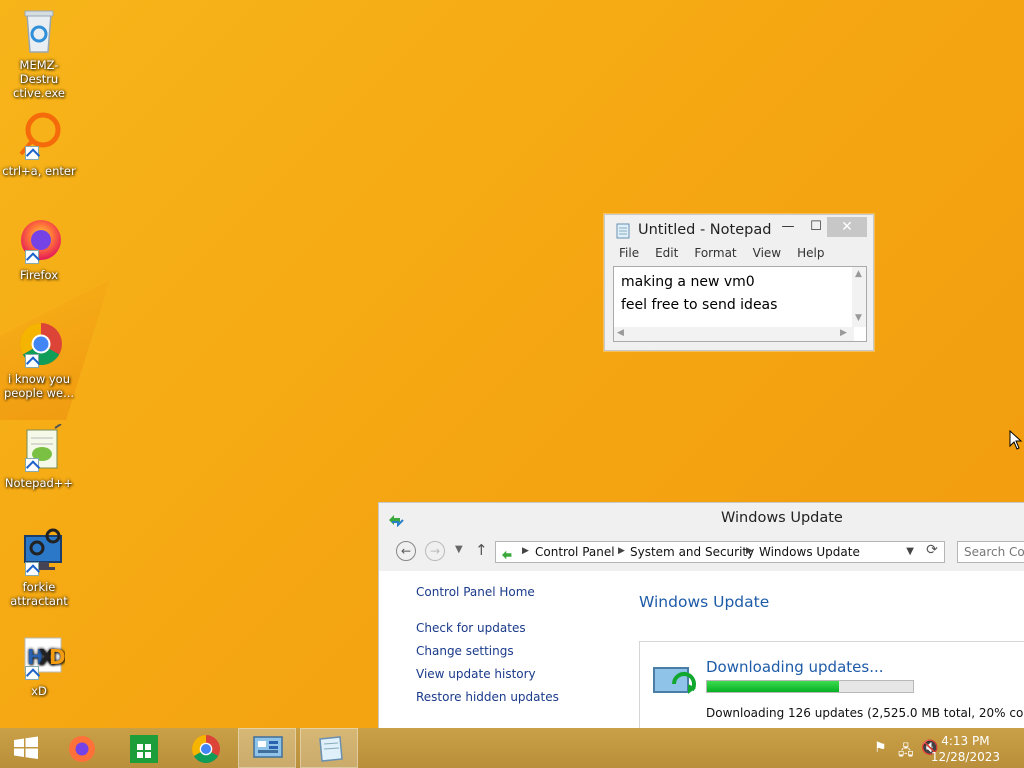 Image resolution: width=1024 pixels, height=768 pixels. What do you see at coordinates (487, 674) in the screenshot?
I see `link-view-update-history: View update history` at bounding box center [487, 674].